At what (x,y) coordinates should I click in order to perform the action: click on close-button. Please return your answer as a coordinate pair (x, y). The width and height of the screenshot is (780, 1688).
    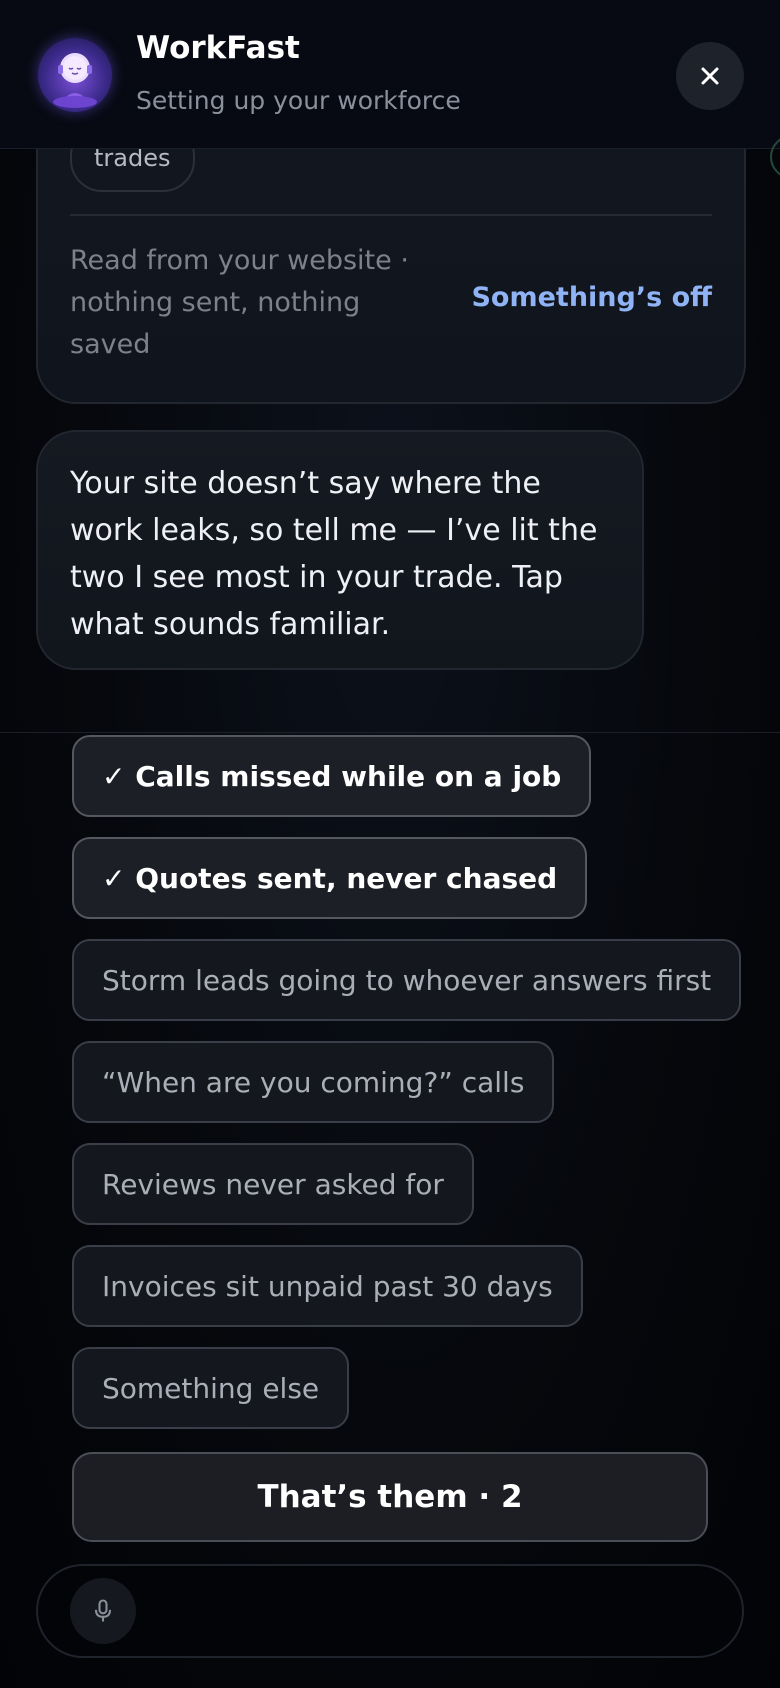
    Looking at the image, I should click on (710, 76).